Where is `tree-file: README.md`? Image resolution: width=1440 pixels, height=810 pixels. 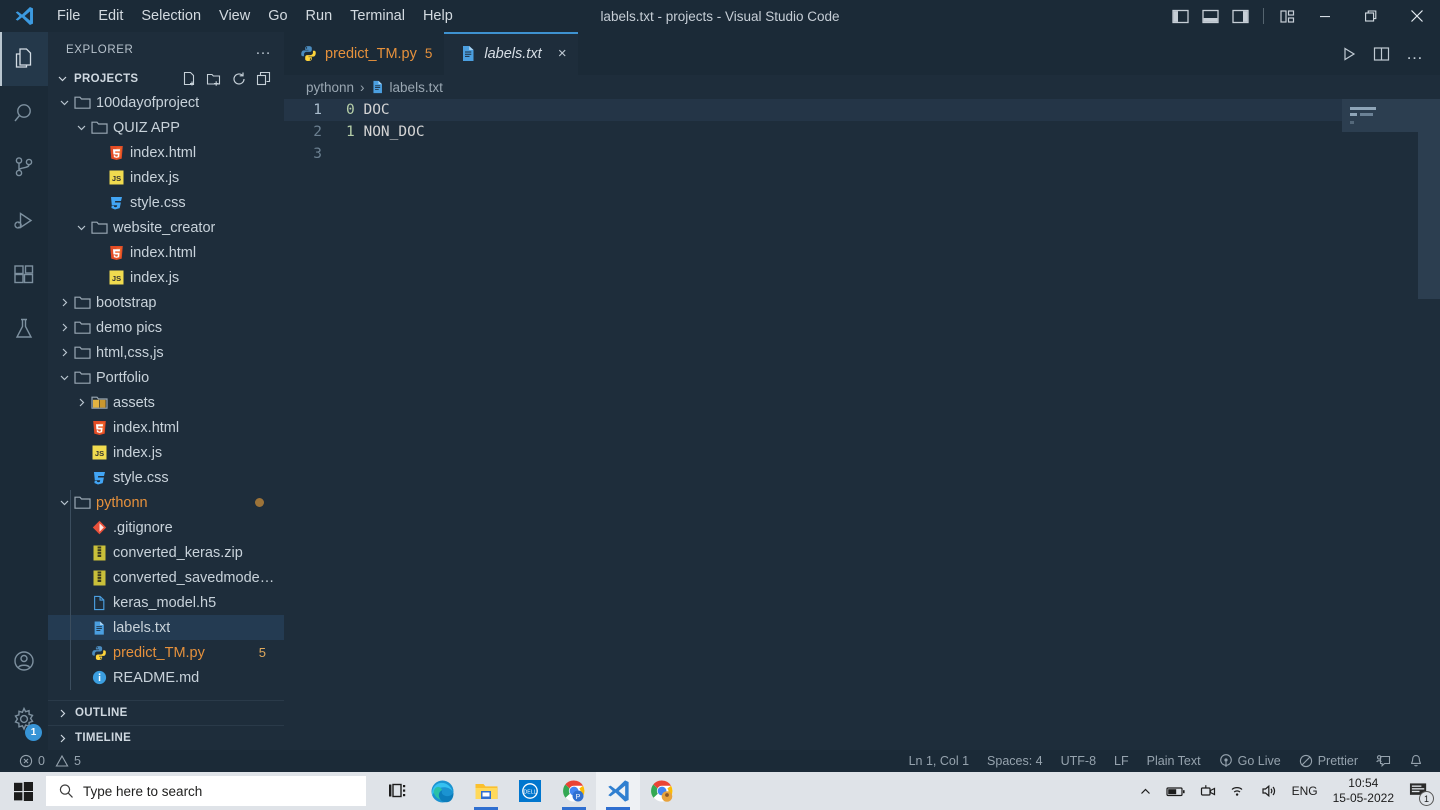 tree-file: README.md is located at coordinates (166, 677).